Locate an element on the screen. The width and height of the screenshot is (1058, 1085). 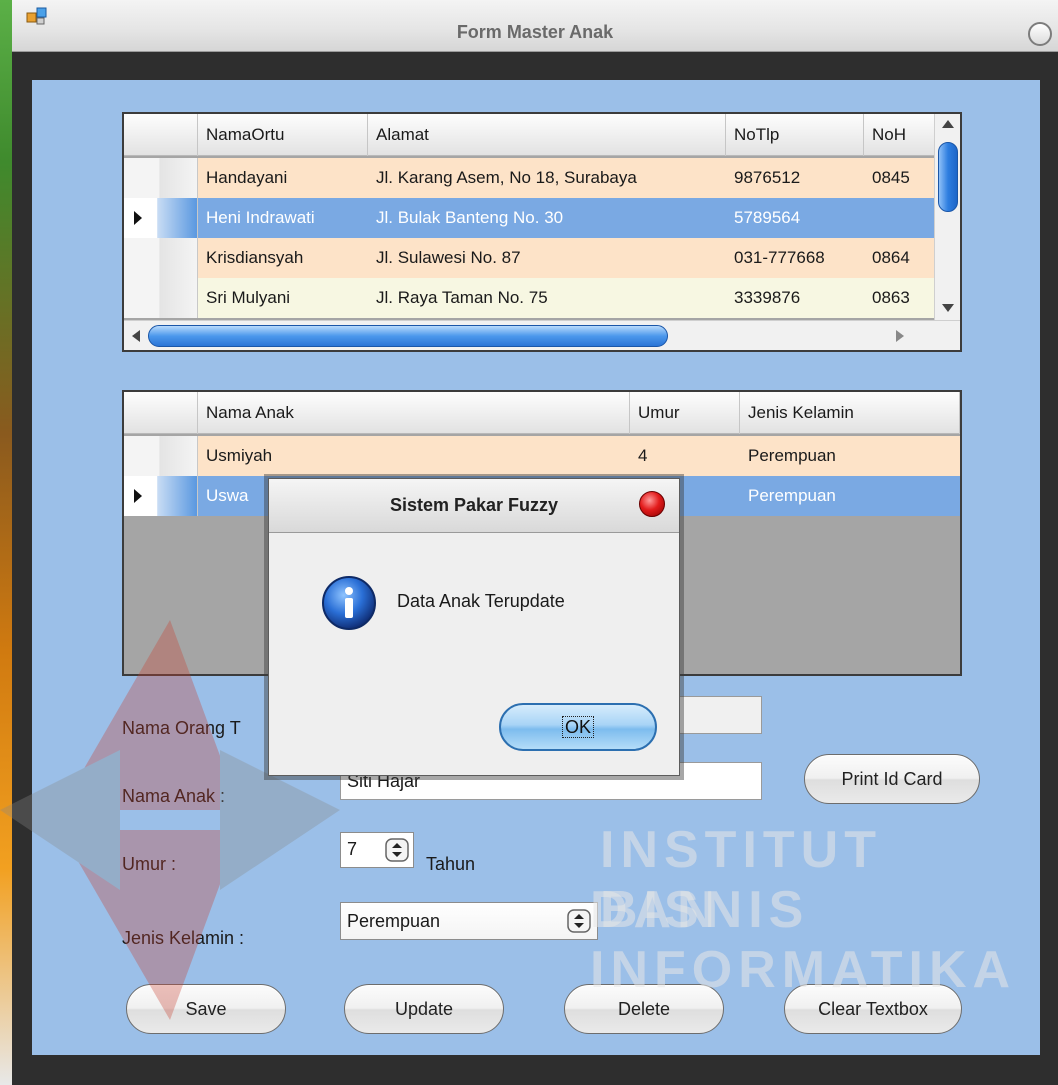
jenis-kelamin-label: Jenis Kelamin : is located at coordinates (183, 938).